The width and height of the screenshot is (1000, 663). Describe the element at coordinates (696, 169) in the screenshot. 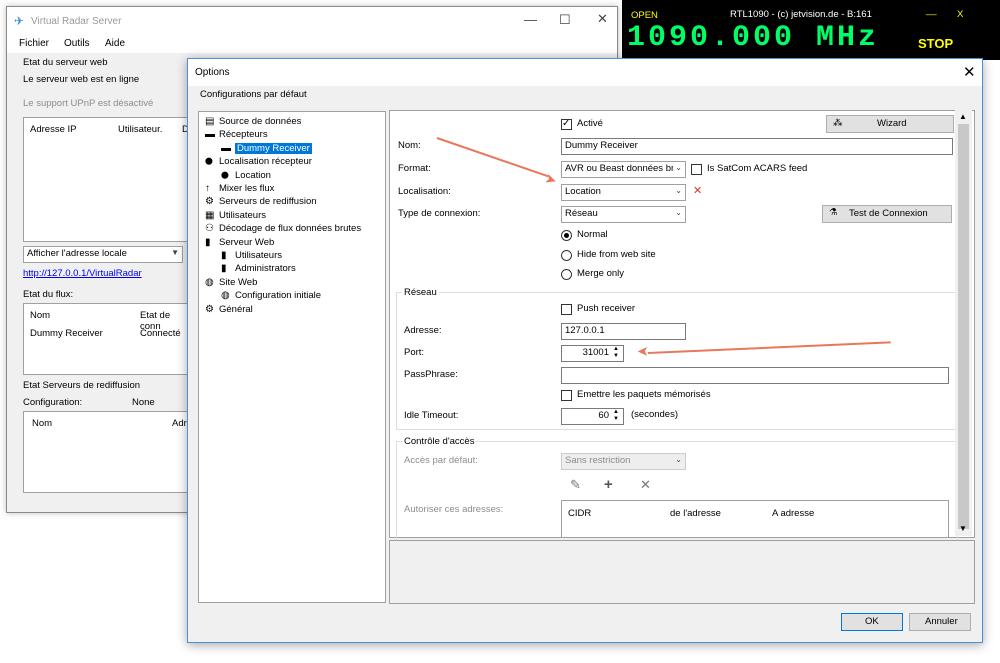

I see `satcom-checkbox` at that location.